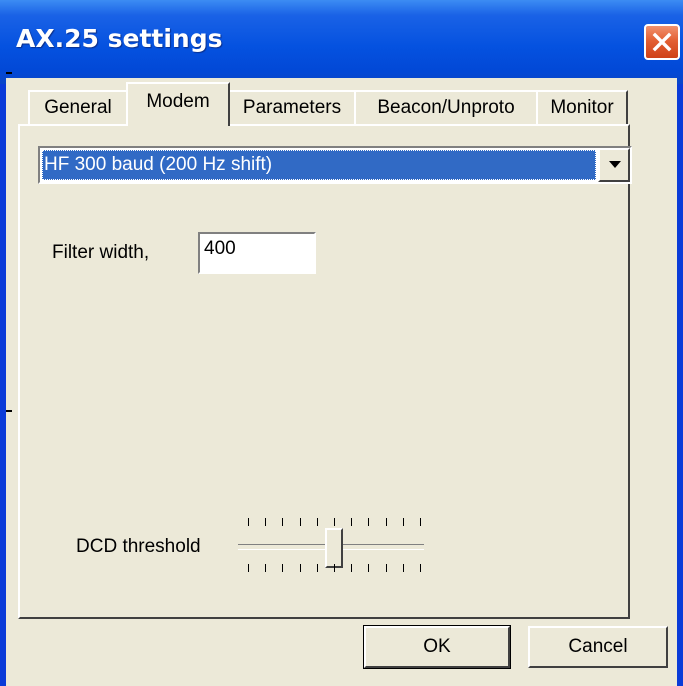 The width and height of the screenshot is (683, 686). What do you see at coordinates (582, 107) in the screenshot?
I see `tab-monitor: Monitor` at bounding box center [582, 107].